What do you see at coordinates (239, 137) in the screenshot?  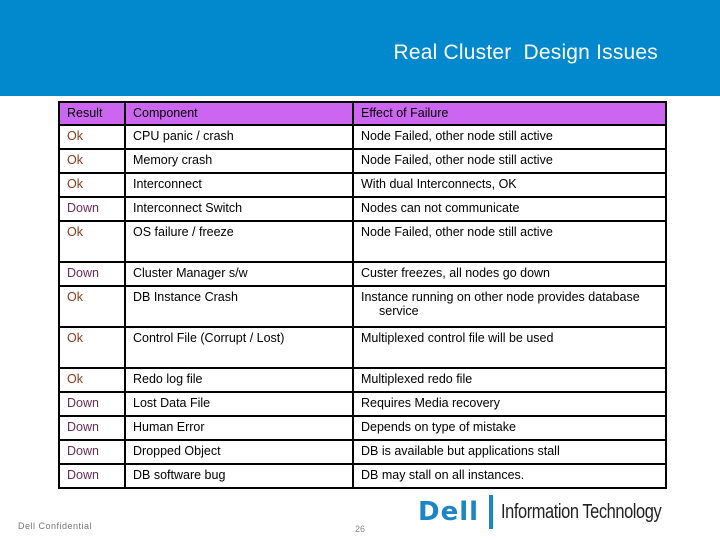 I see `component-cell: CPU panic / crash` at bounding box center [239, 137].